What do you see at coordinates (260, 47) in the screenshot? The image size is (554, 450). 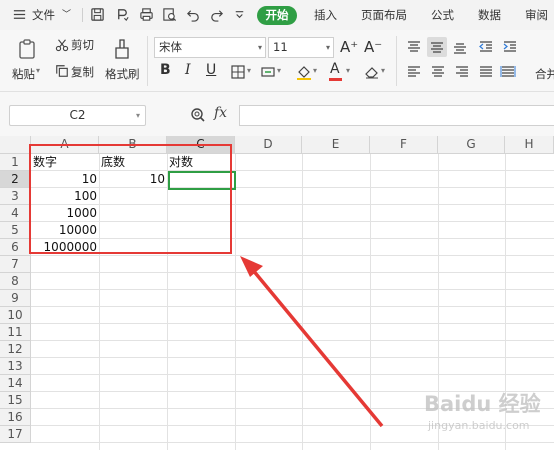 I see `font-name-chevron-down-icon: ▾` at bounding box center [260, 47].